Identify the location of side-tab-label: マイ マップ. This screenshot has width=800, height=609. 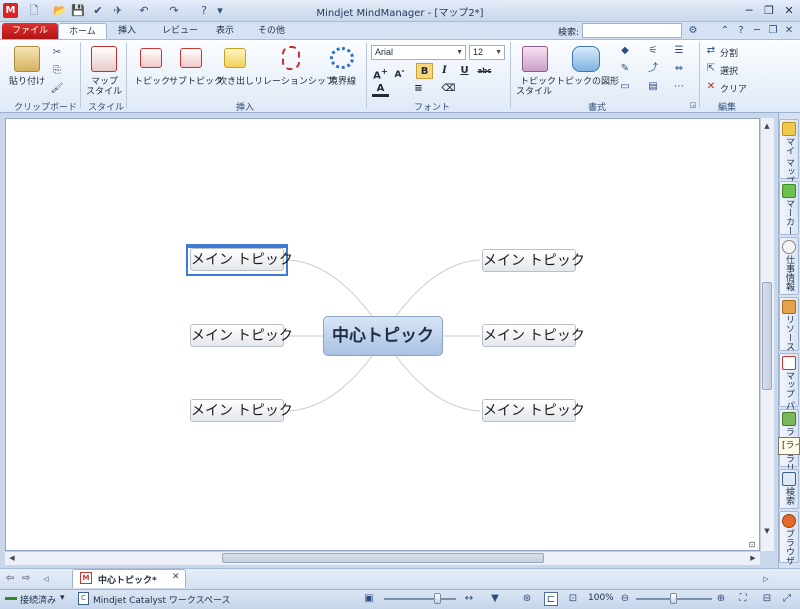
(789, 161).